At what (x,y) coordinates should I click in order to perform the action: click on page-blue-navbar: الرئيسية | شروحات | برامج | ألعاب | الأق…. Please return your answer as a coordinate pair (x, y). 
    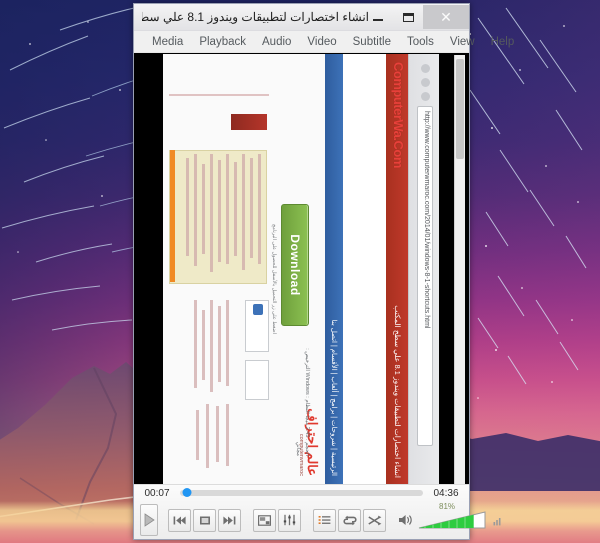
    Looking at the image, I should click on (334, 269).